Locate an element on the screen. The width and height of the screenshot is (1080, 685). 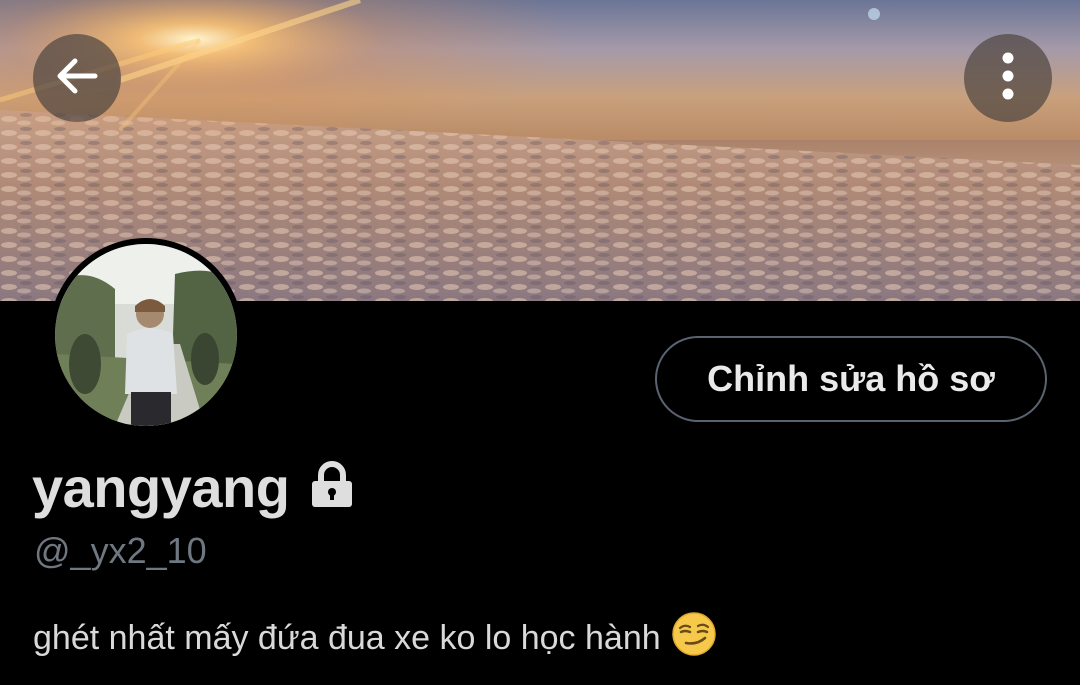
profile-avatar is located at coordinates (146, 335).